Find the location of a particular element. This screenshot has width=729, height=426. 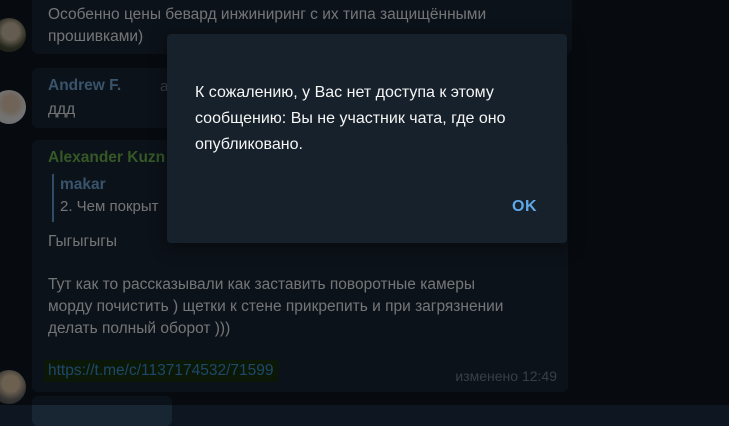

dialog-message-line: опубликовано. is located at coordinates (370, 145).